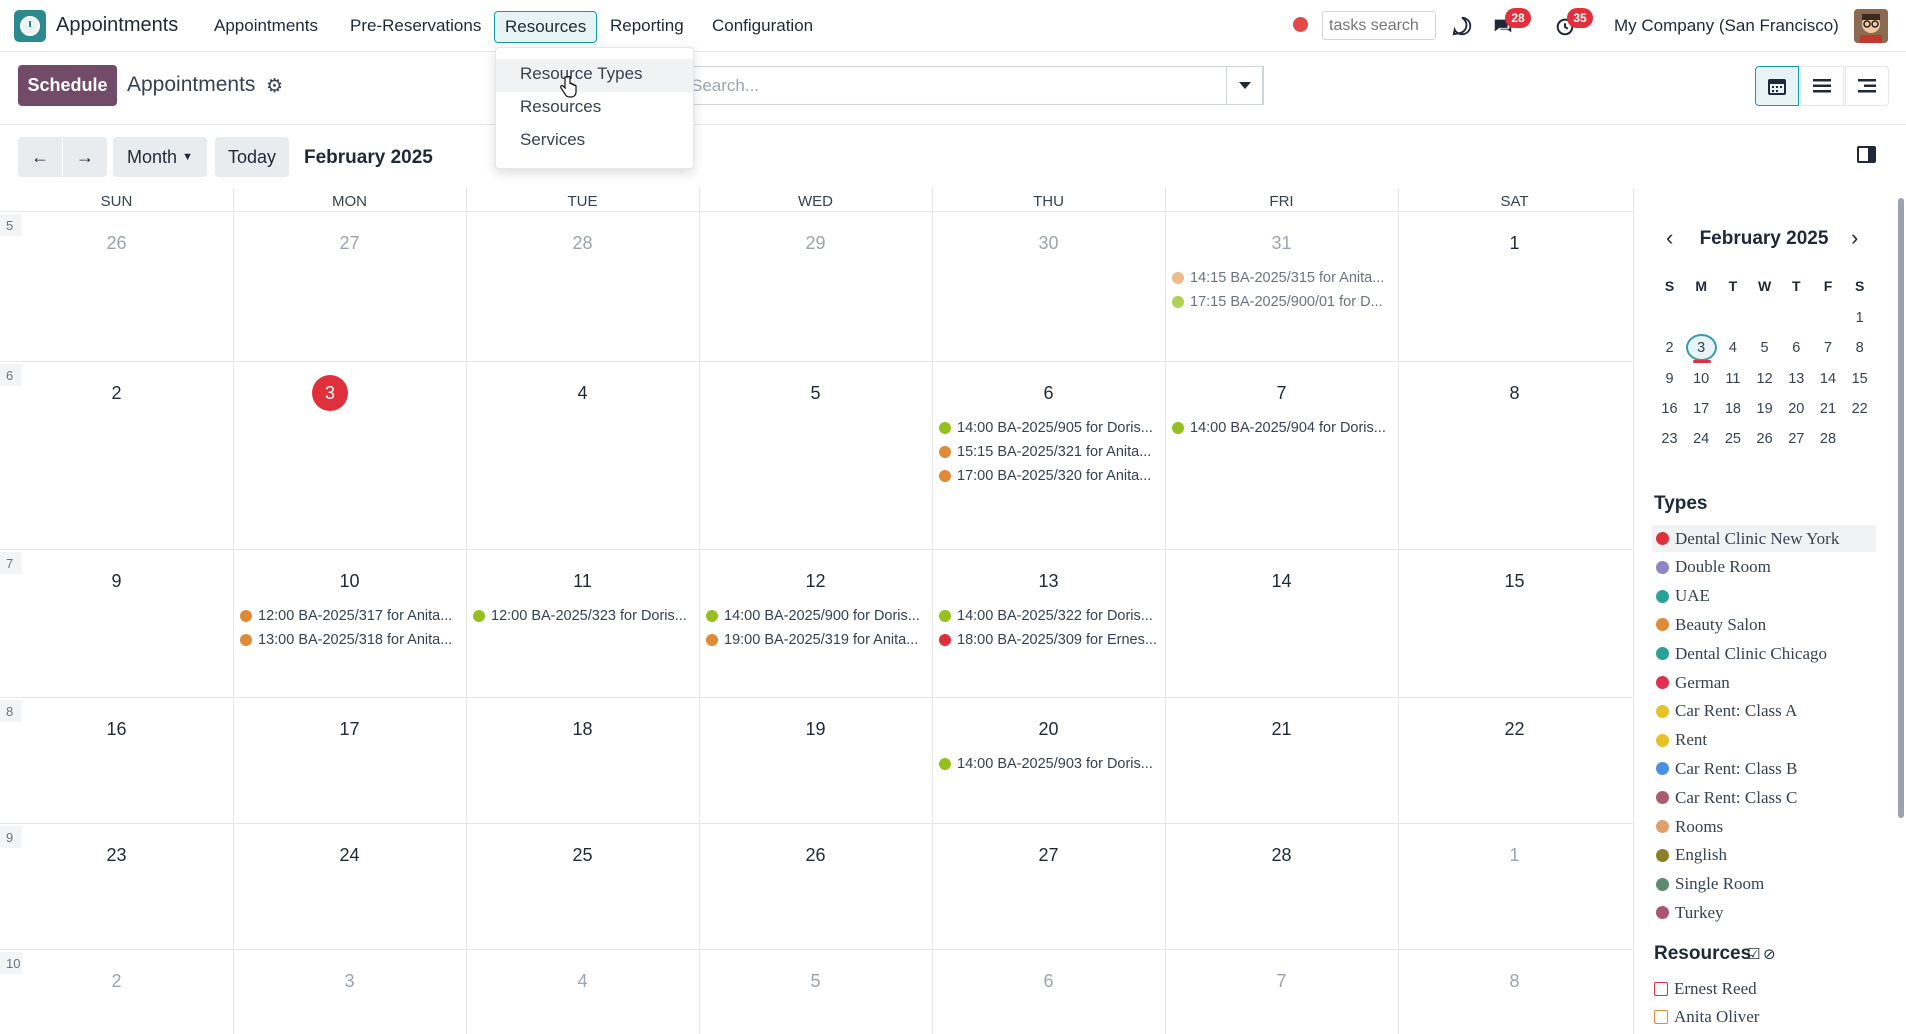 The width and height of the screenshot is (1906, 1034). Describe the element at coordinates (349, 855) in the screenshot. I see `day-number: 24` at that location.